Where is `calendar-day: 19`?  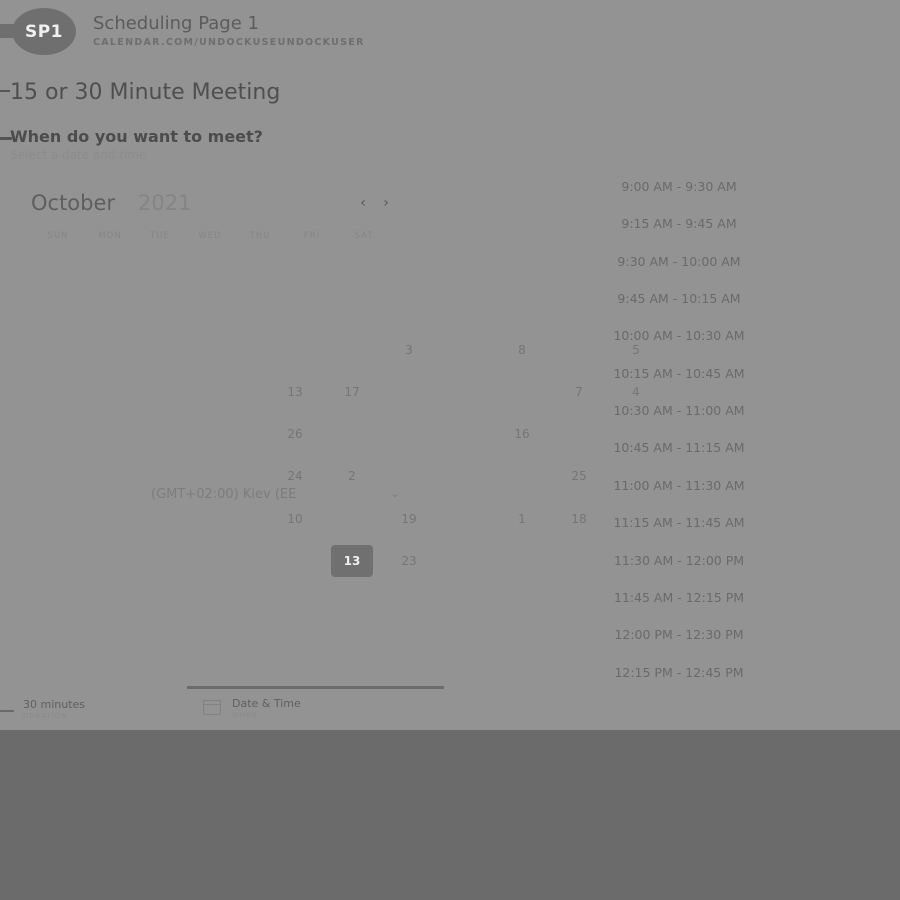 calendar-day: 19 is located at coordinates (409, 519).